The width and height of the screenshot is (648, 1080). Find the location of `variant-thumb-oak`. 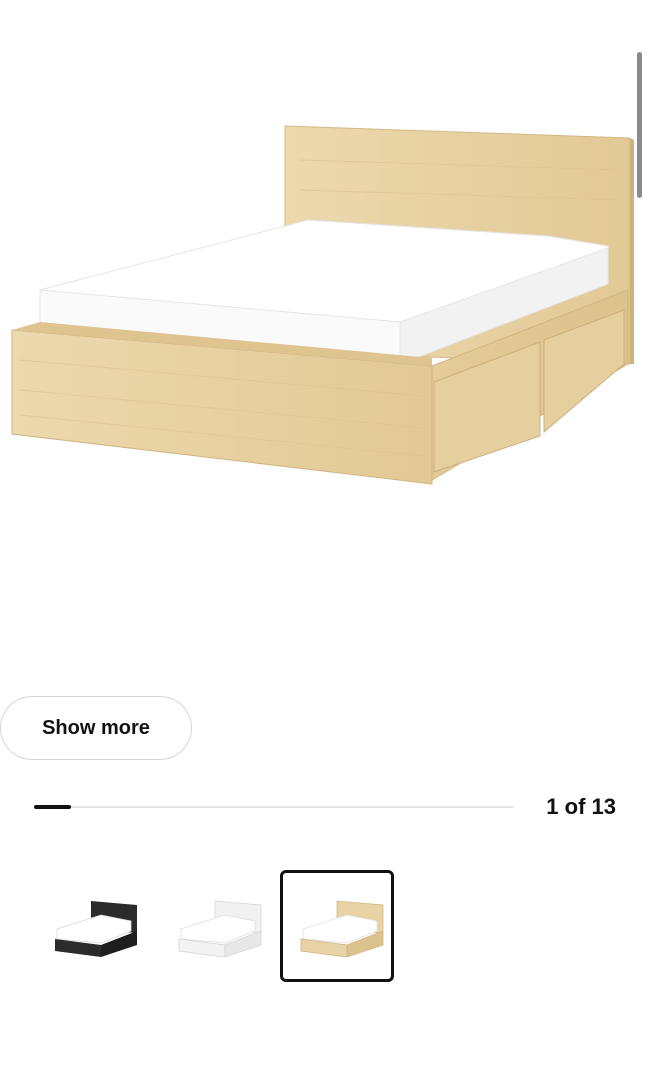

variant-thumb-oak is located at coordinates (337, 926).